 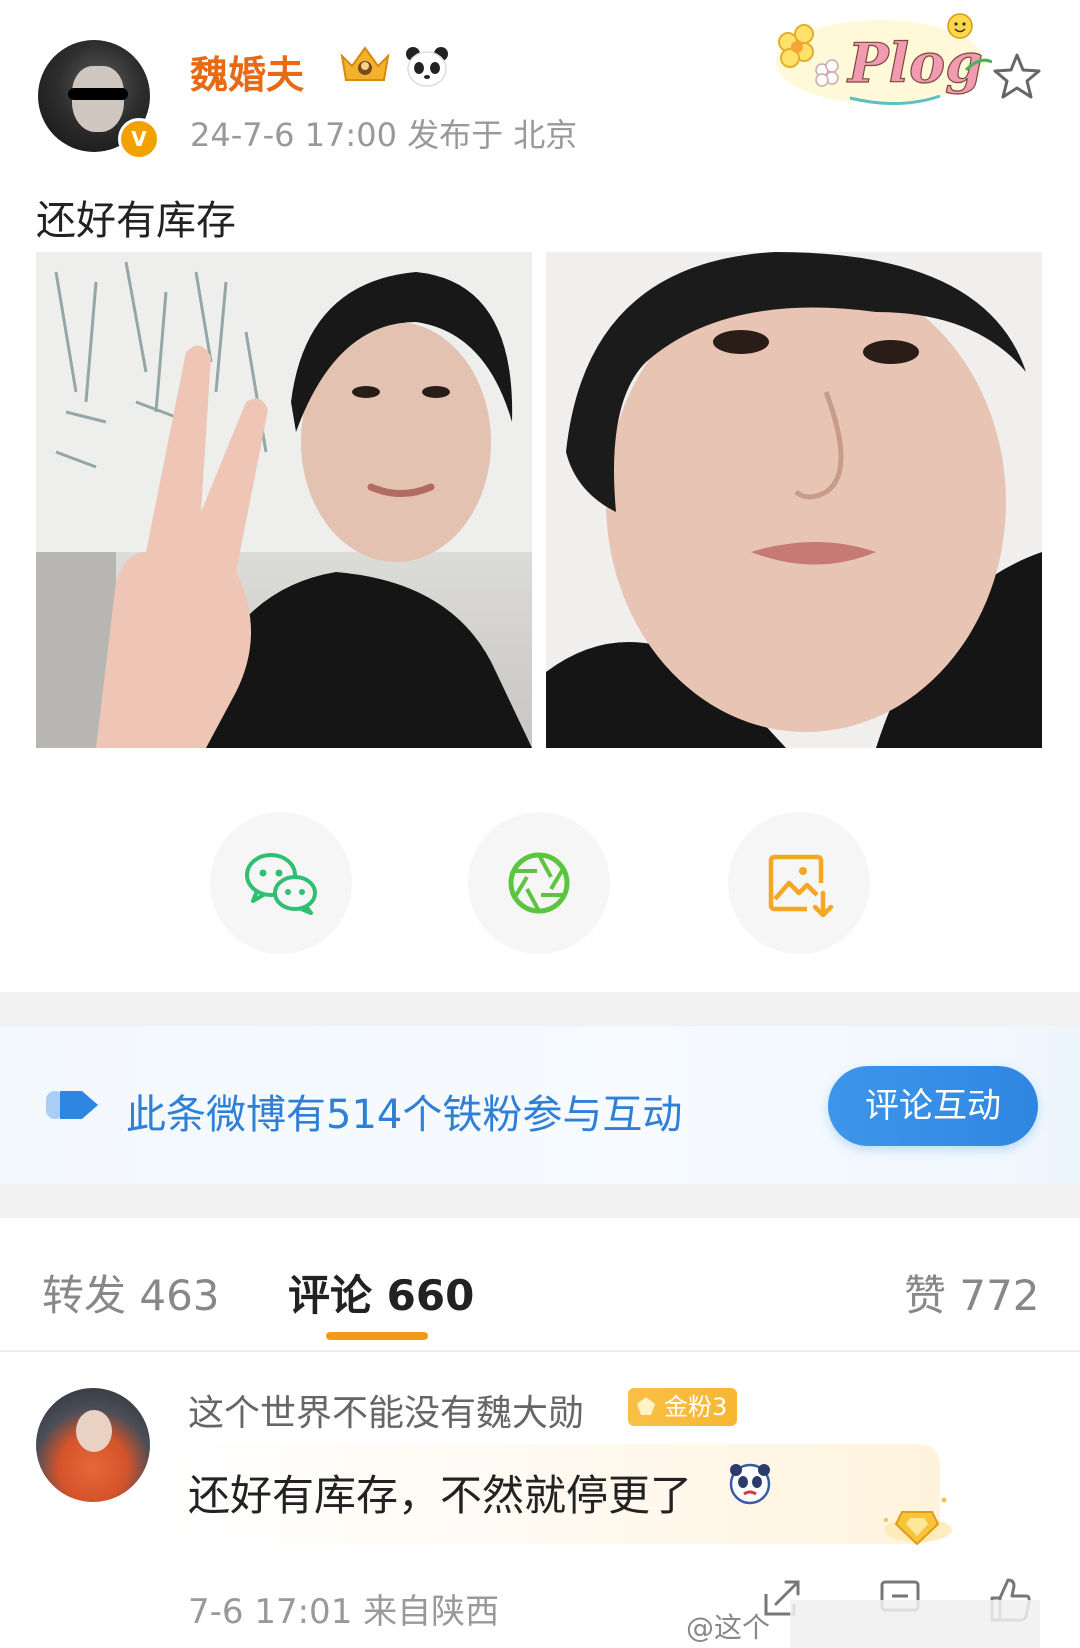 What do you see at coordinates (381, 1292) in the screenshot?
I see `tab-comment: 评论 660` at bounding box center [381, 1292].